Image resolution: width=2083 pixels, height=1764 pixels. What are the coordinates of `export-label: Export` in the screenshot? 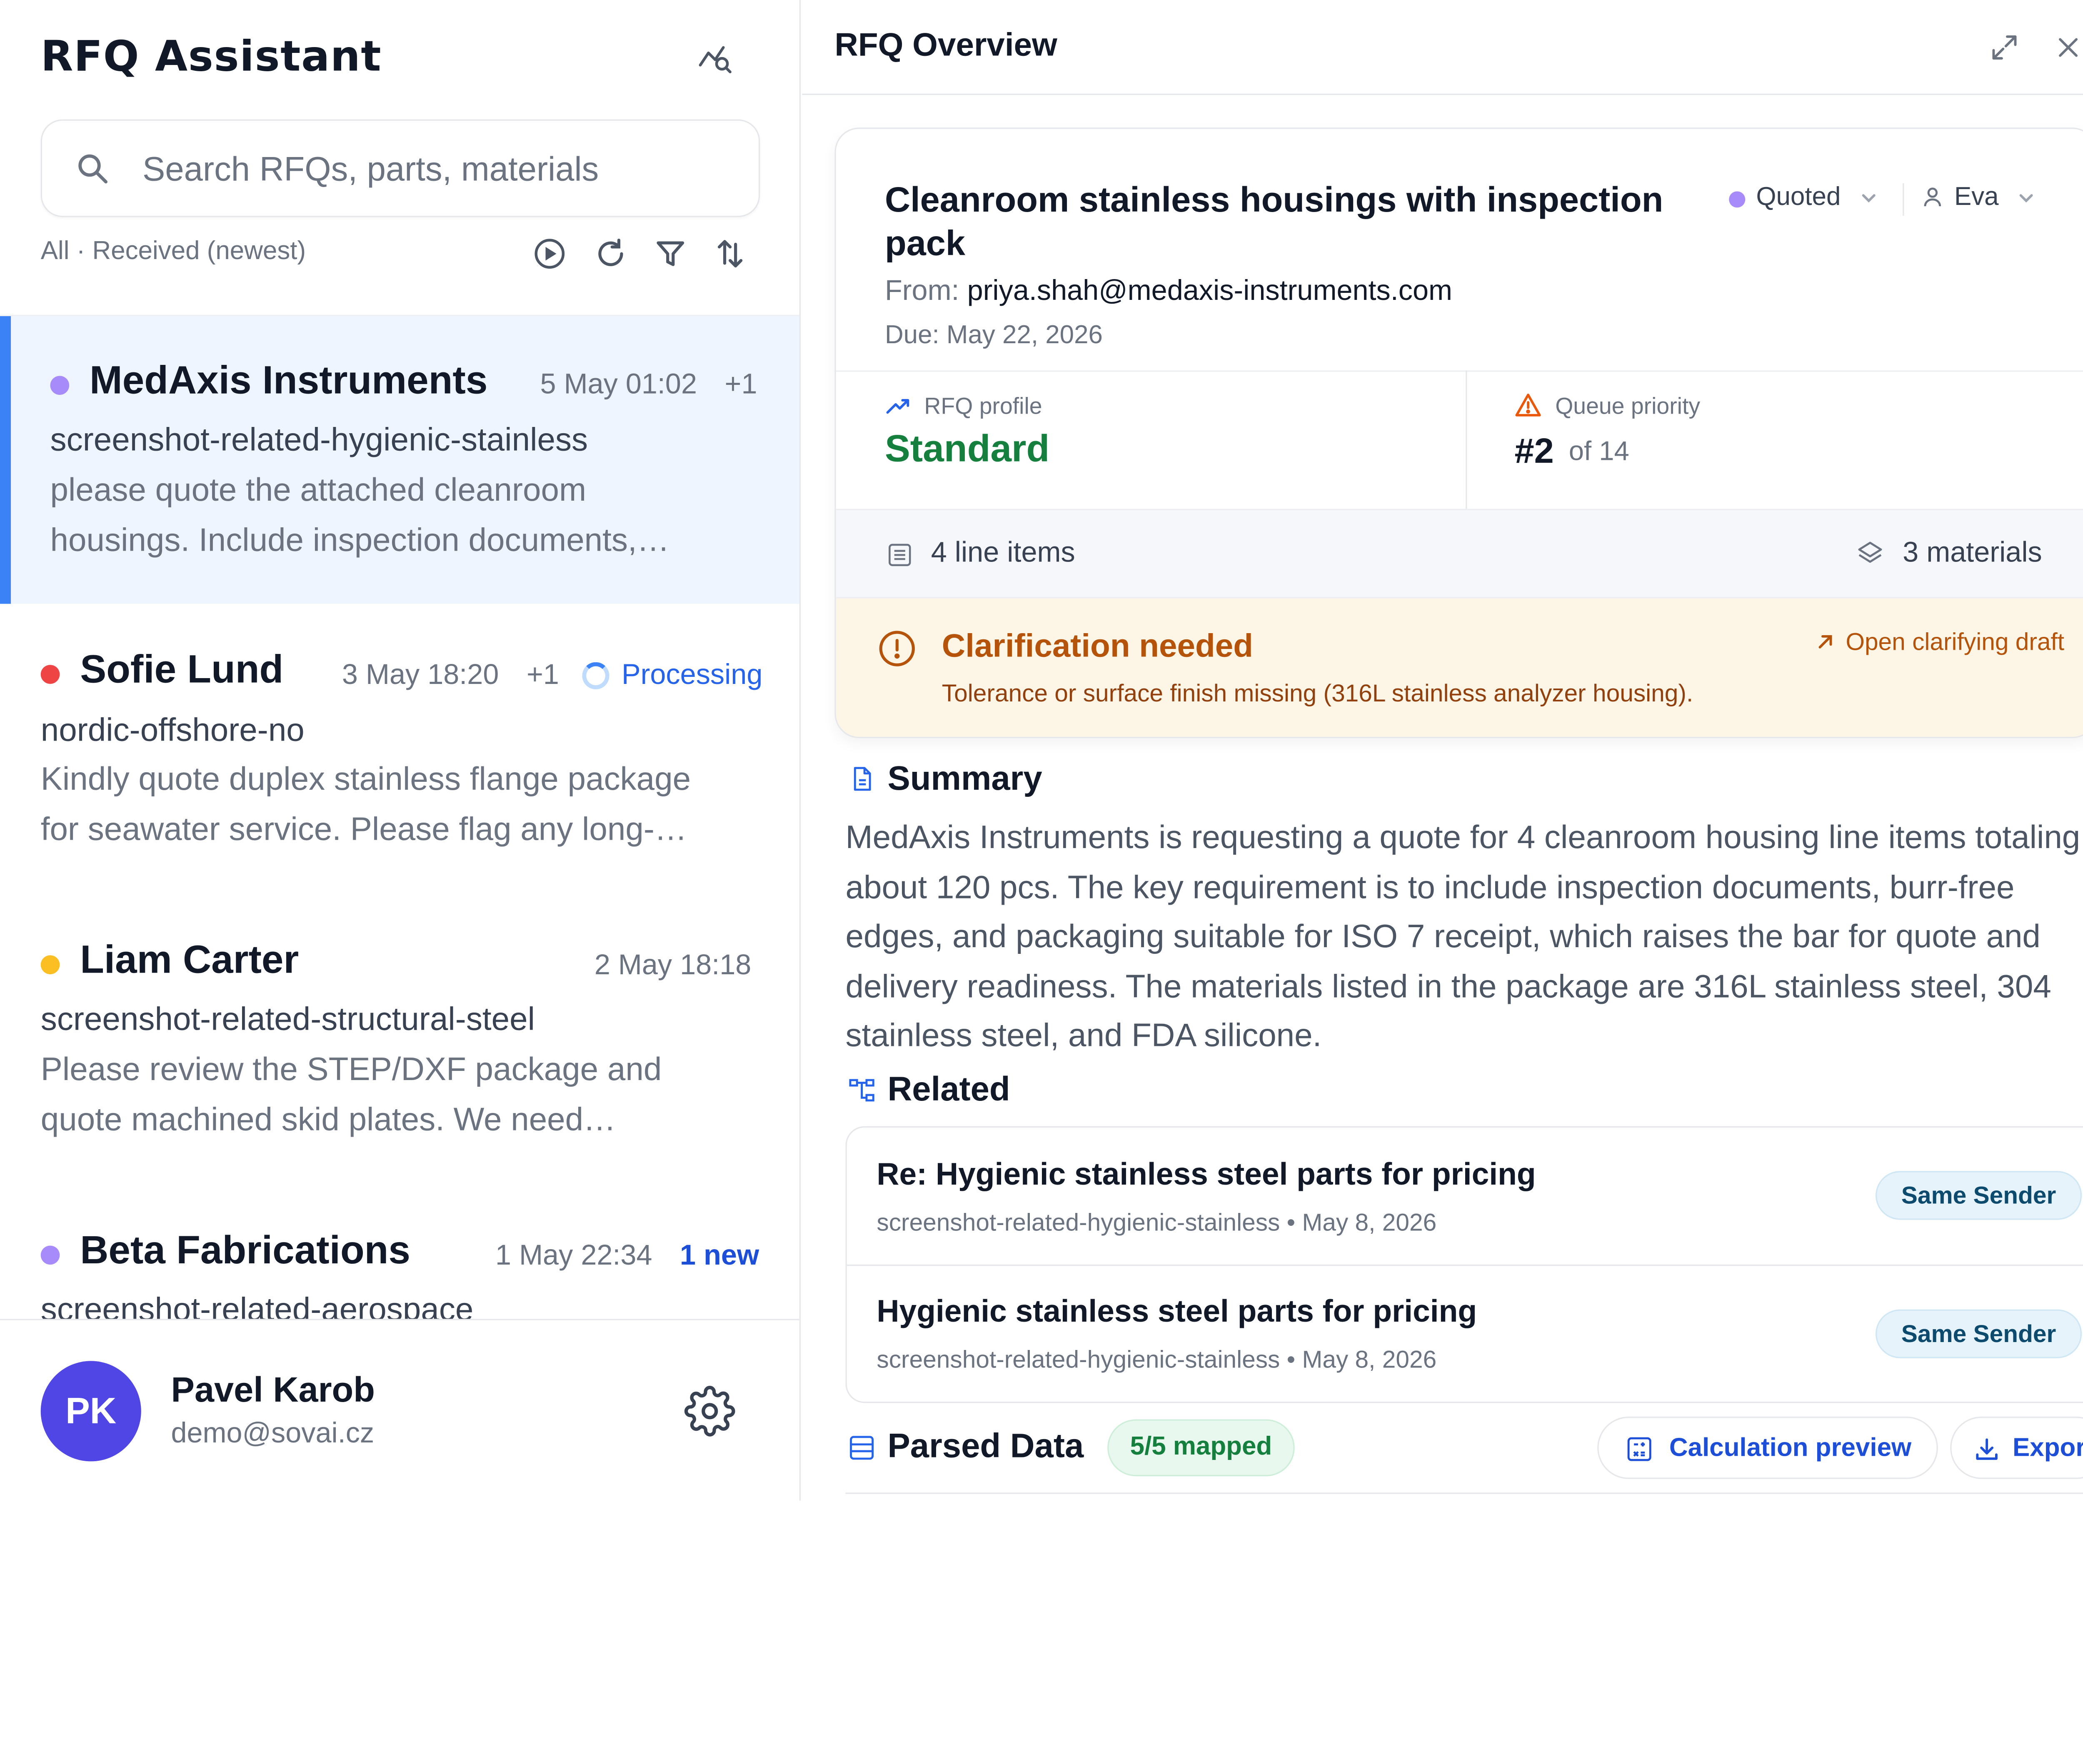 It's located at (2048, 1448).